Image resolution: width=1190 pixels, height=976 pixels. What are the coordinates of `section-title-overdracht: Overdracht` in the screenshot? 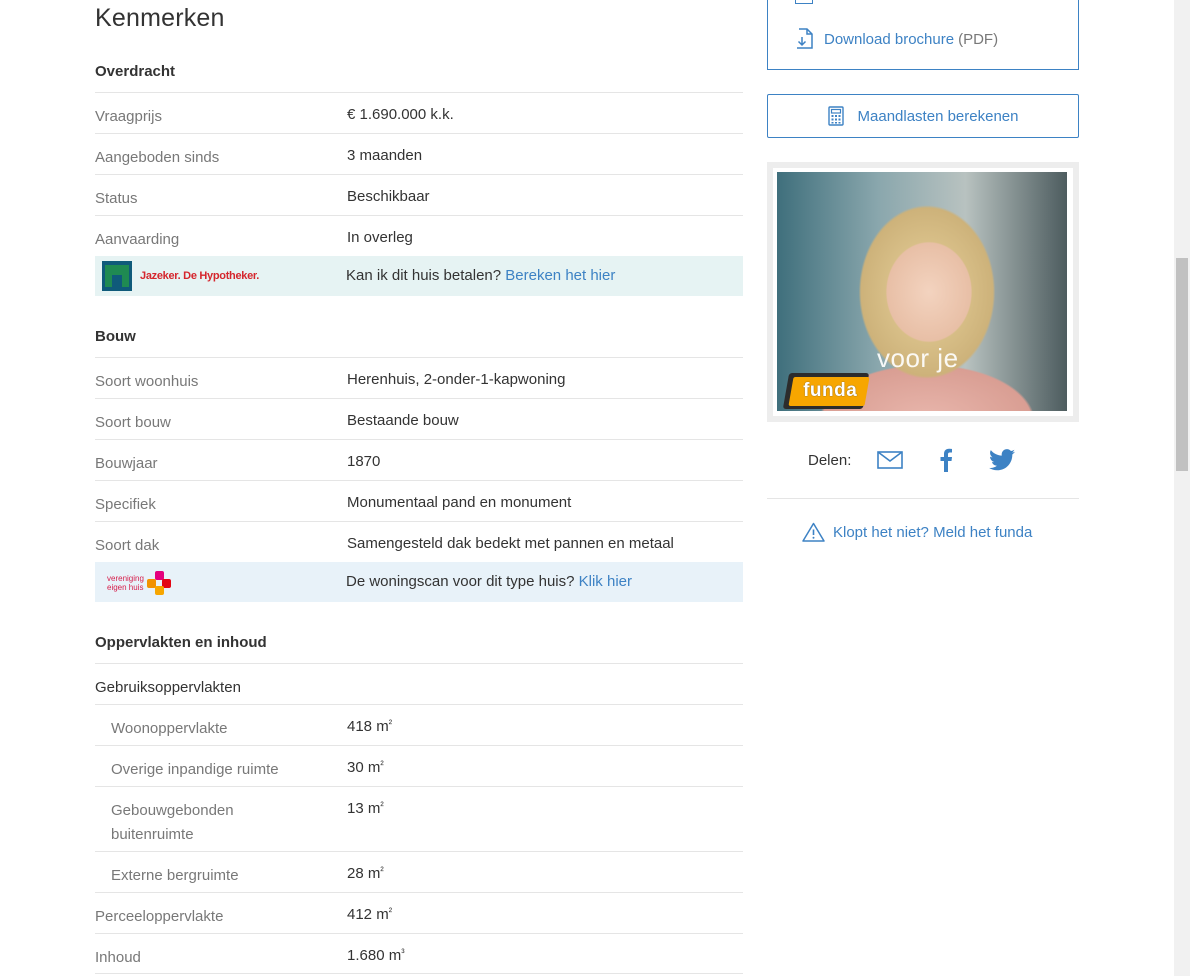 It's located at (135, 71).